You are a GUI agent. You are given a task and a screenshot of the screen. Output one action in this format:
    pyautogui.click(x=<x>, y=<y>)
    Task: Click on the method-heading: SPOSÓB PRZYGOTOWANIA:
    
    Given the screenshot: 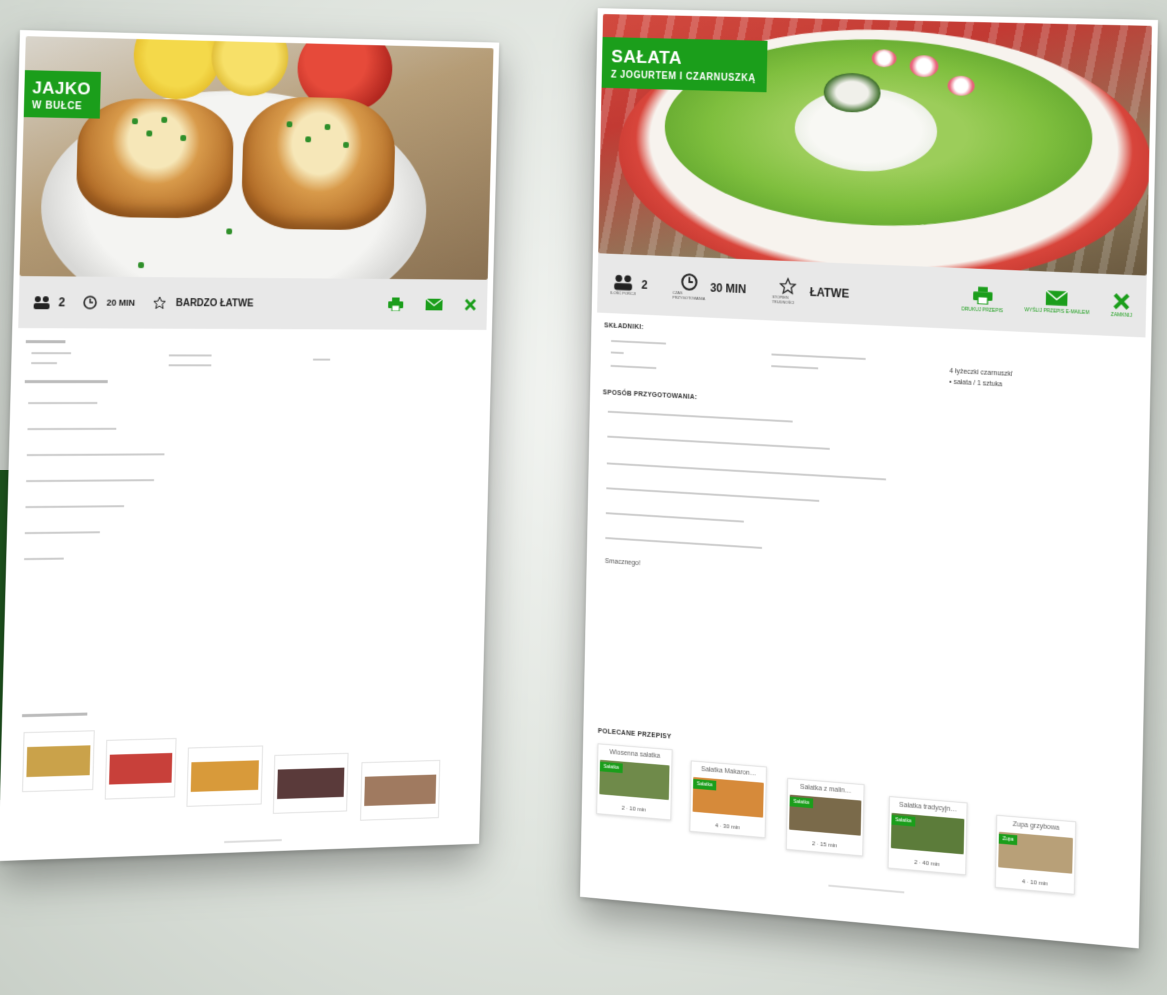 What is the action you would take?
    pyautogui.click(x=650, y=395)
    